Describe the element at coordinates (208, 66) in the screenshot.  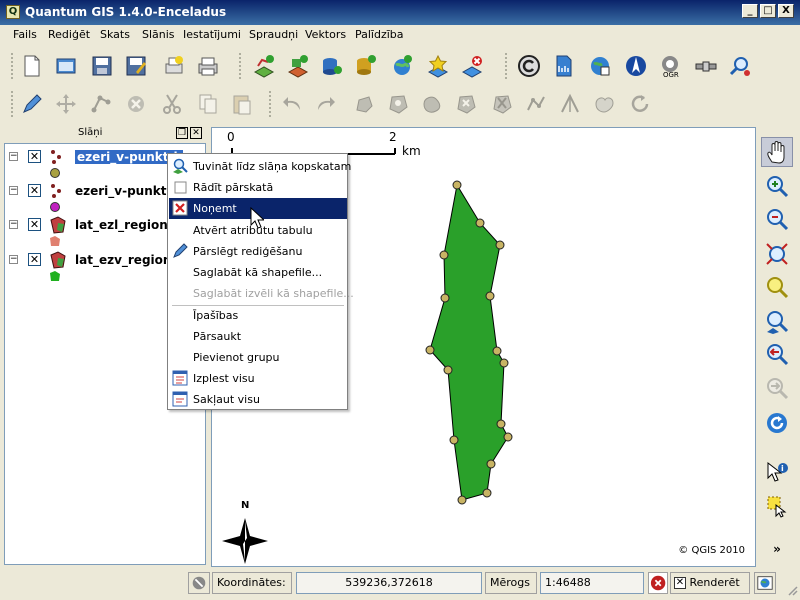
I see `print-icon` at that location.